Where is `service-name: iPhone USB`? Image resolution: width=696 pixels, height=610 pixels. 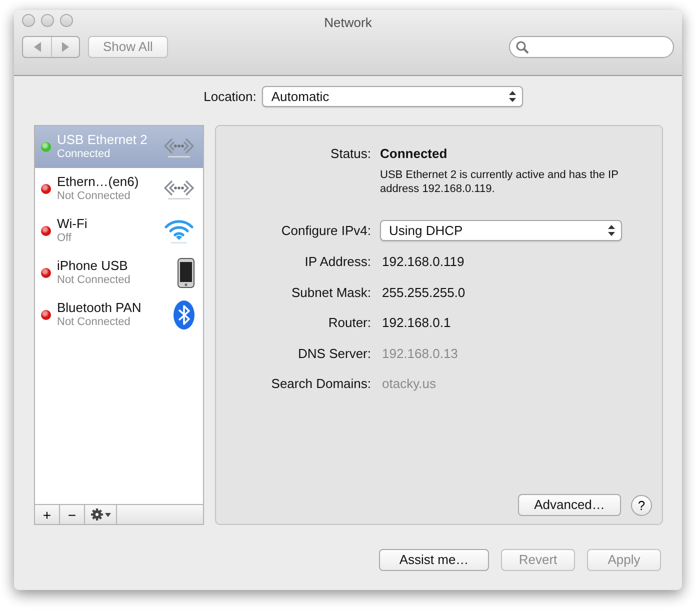
service-name: iPhone USB is located at coordinates (93, 266).